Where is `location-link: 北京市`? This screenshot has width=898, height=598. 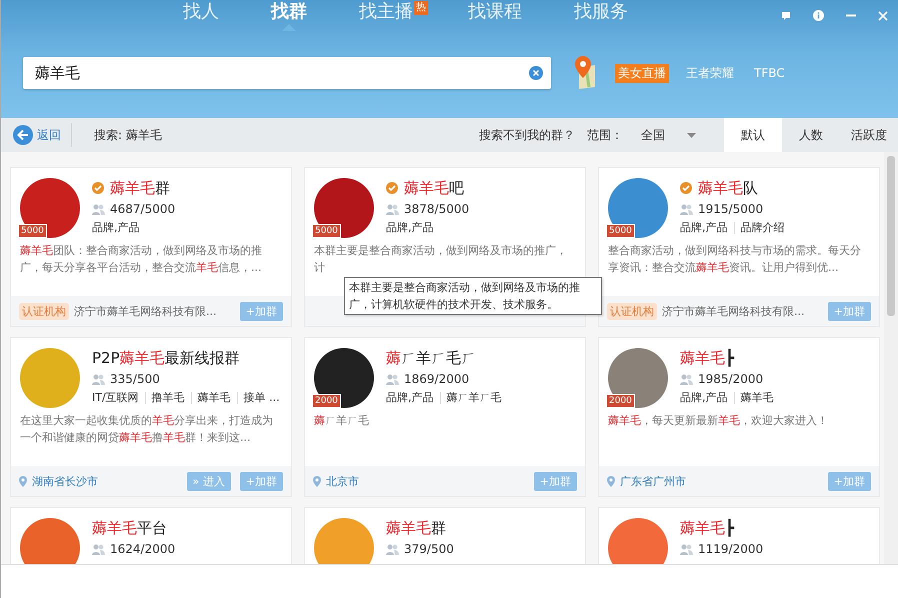 location-link: 北京市 is located at coordinates (342, 481).